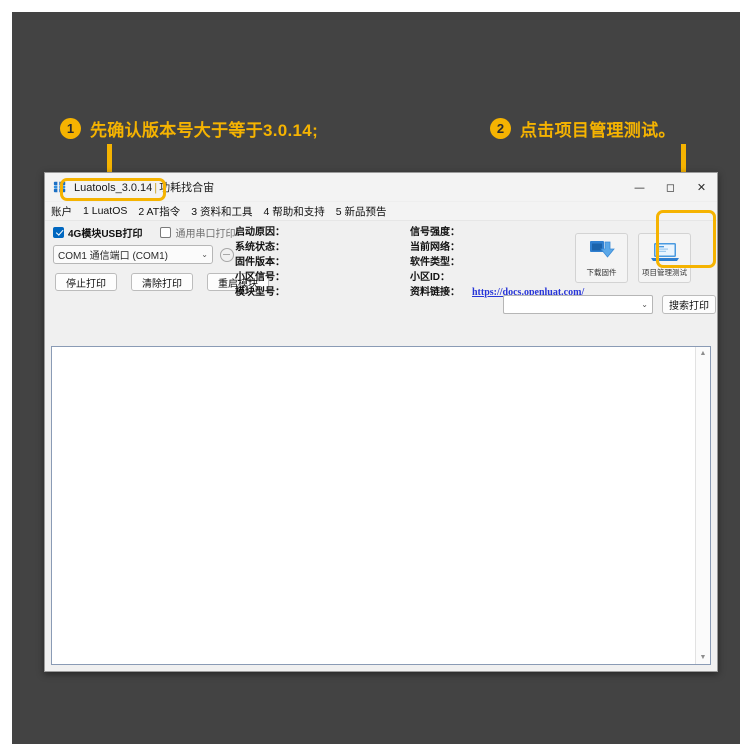 The height and width of the screenshot is (756, 752). What do you see at coordinates (703, 657) in the screenshot?
I see `scroll-down-icon: ▼` at bounding box center [703, 657].